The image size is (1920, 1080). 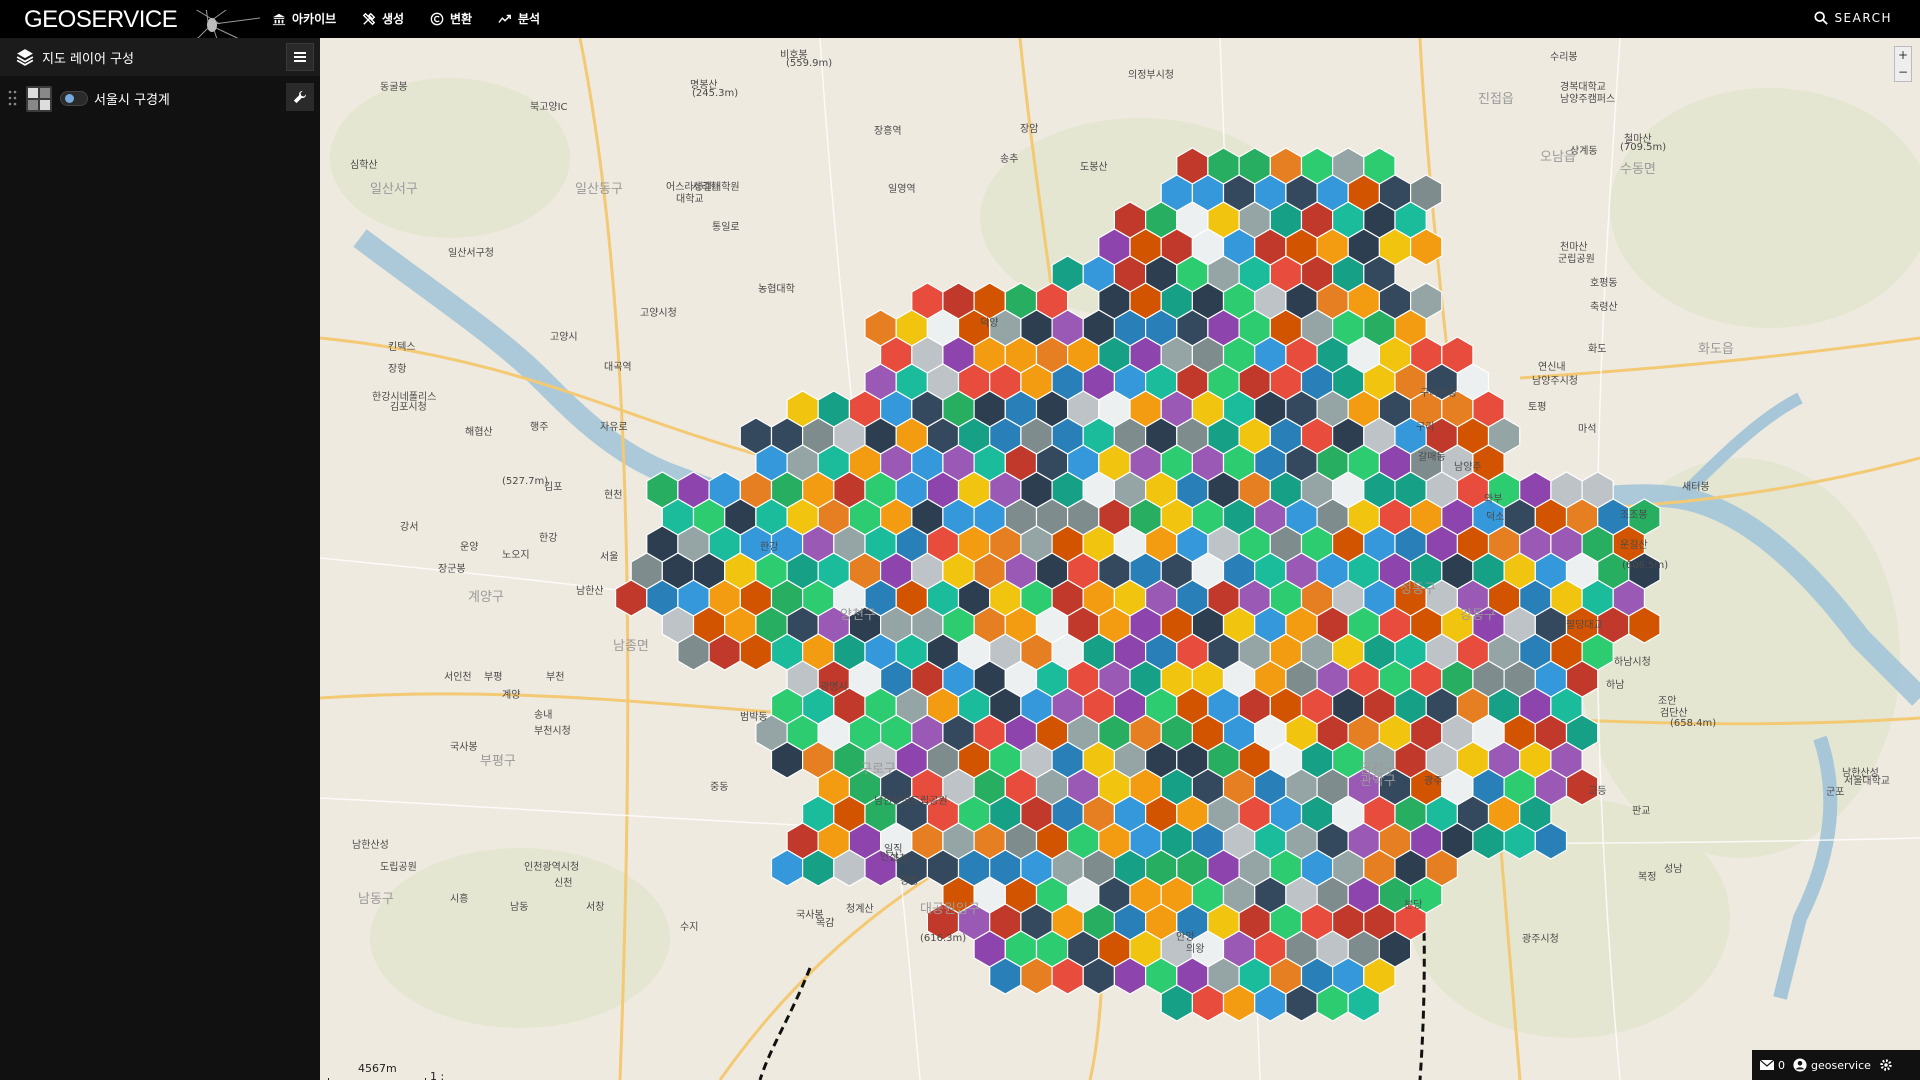 I want to click on map-place-label: 하남, so click(x=1615, y=685).